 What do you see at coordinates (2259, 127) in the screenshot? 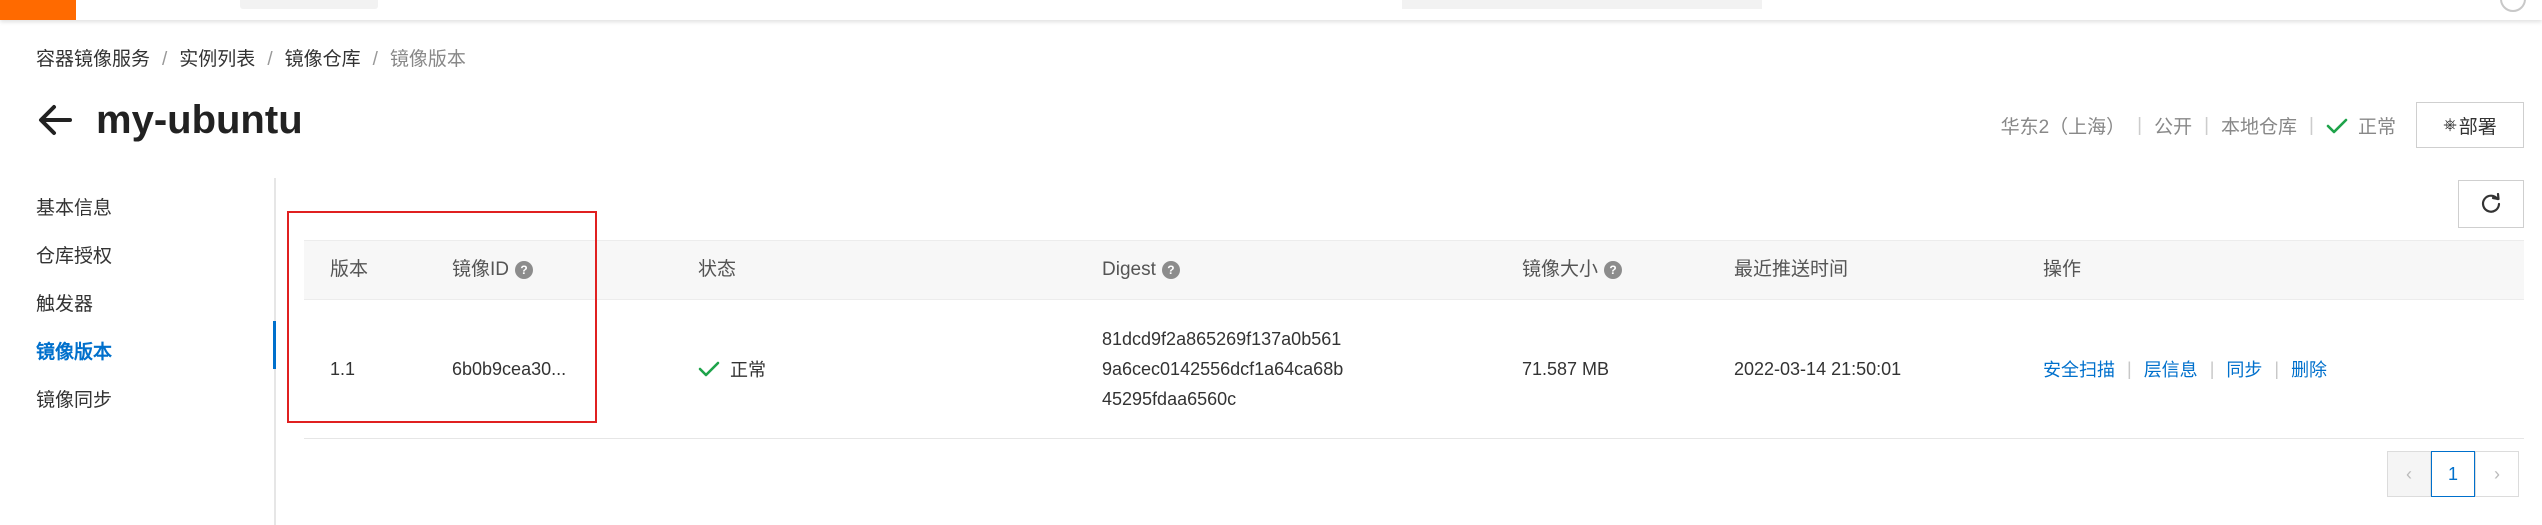
I see `repo-type-label: 本地仓库` at bounding box center [2259, 127].